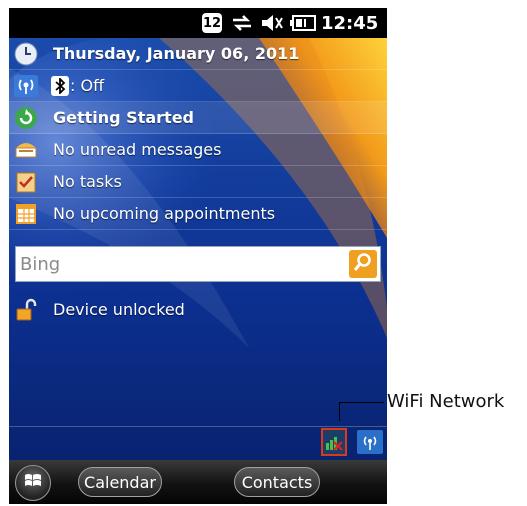  I want to click on notification-count-badge: 12, so click(212, 23).